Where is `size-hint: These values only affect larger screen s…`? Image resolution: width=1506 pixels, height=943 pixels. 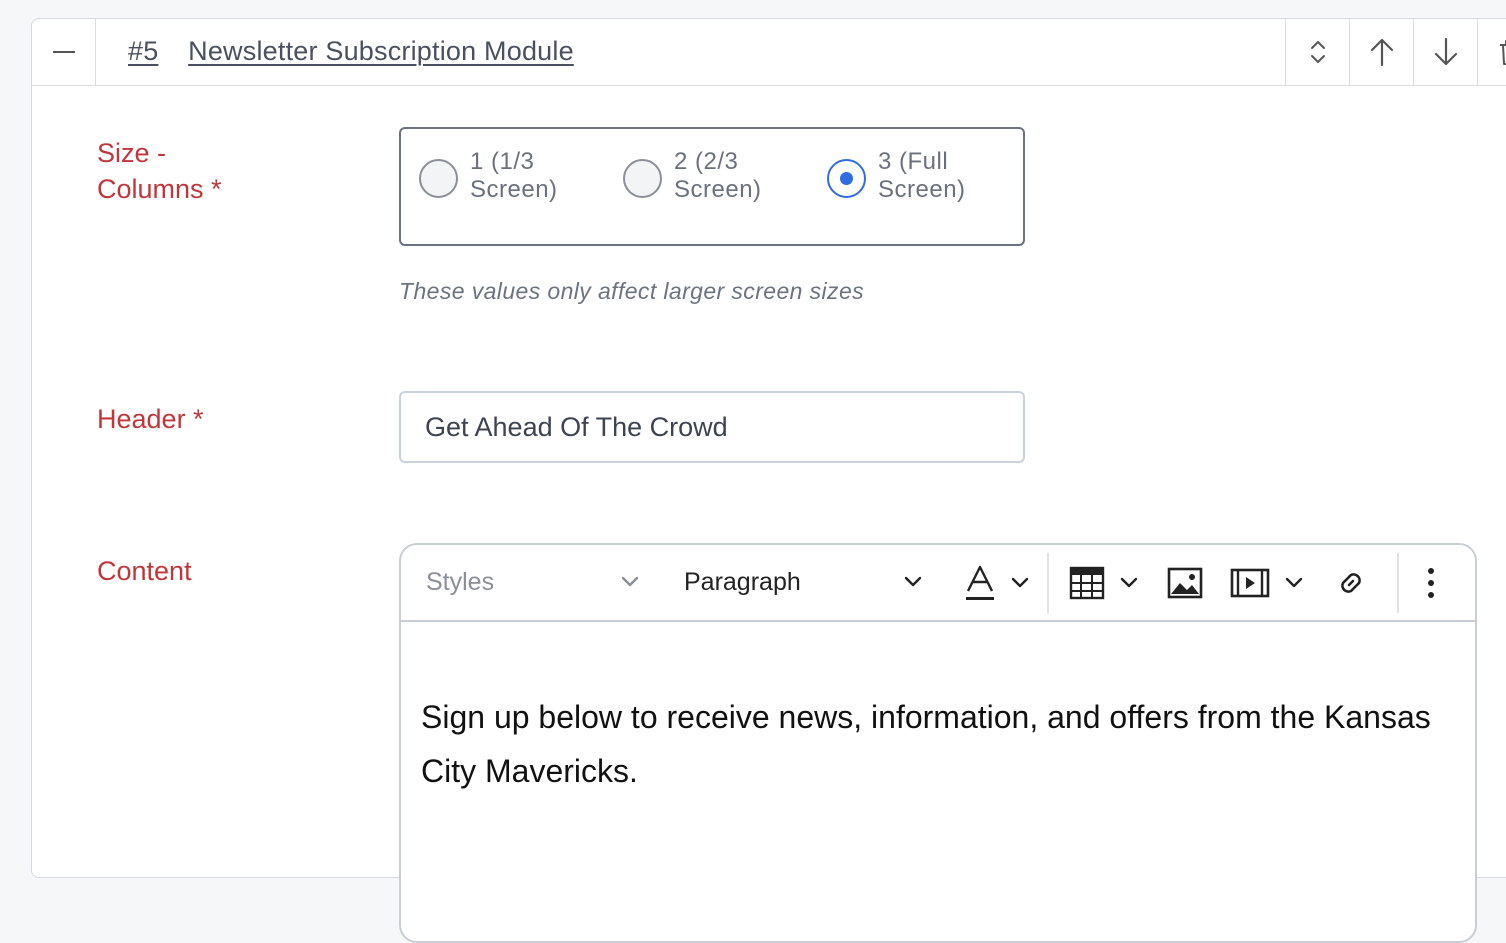
size-hint: These values only affect larger screen s… is located at coordinates (631, 291).